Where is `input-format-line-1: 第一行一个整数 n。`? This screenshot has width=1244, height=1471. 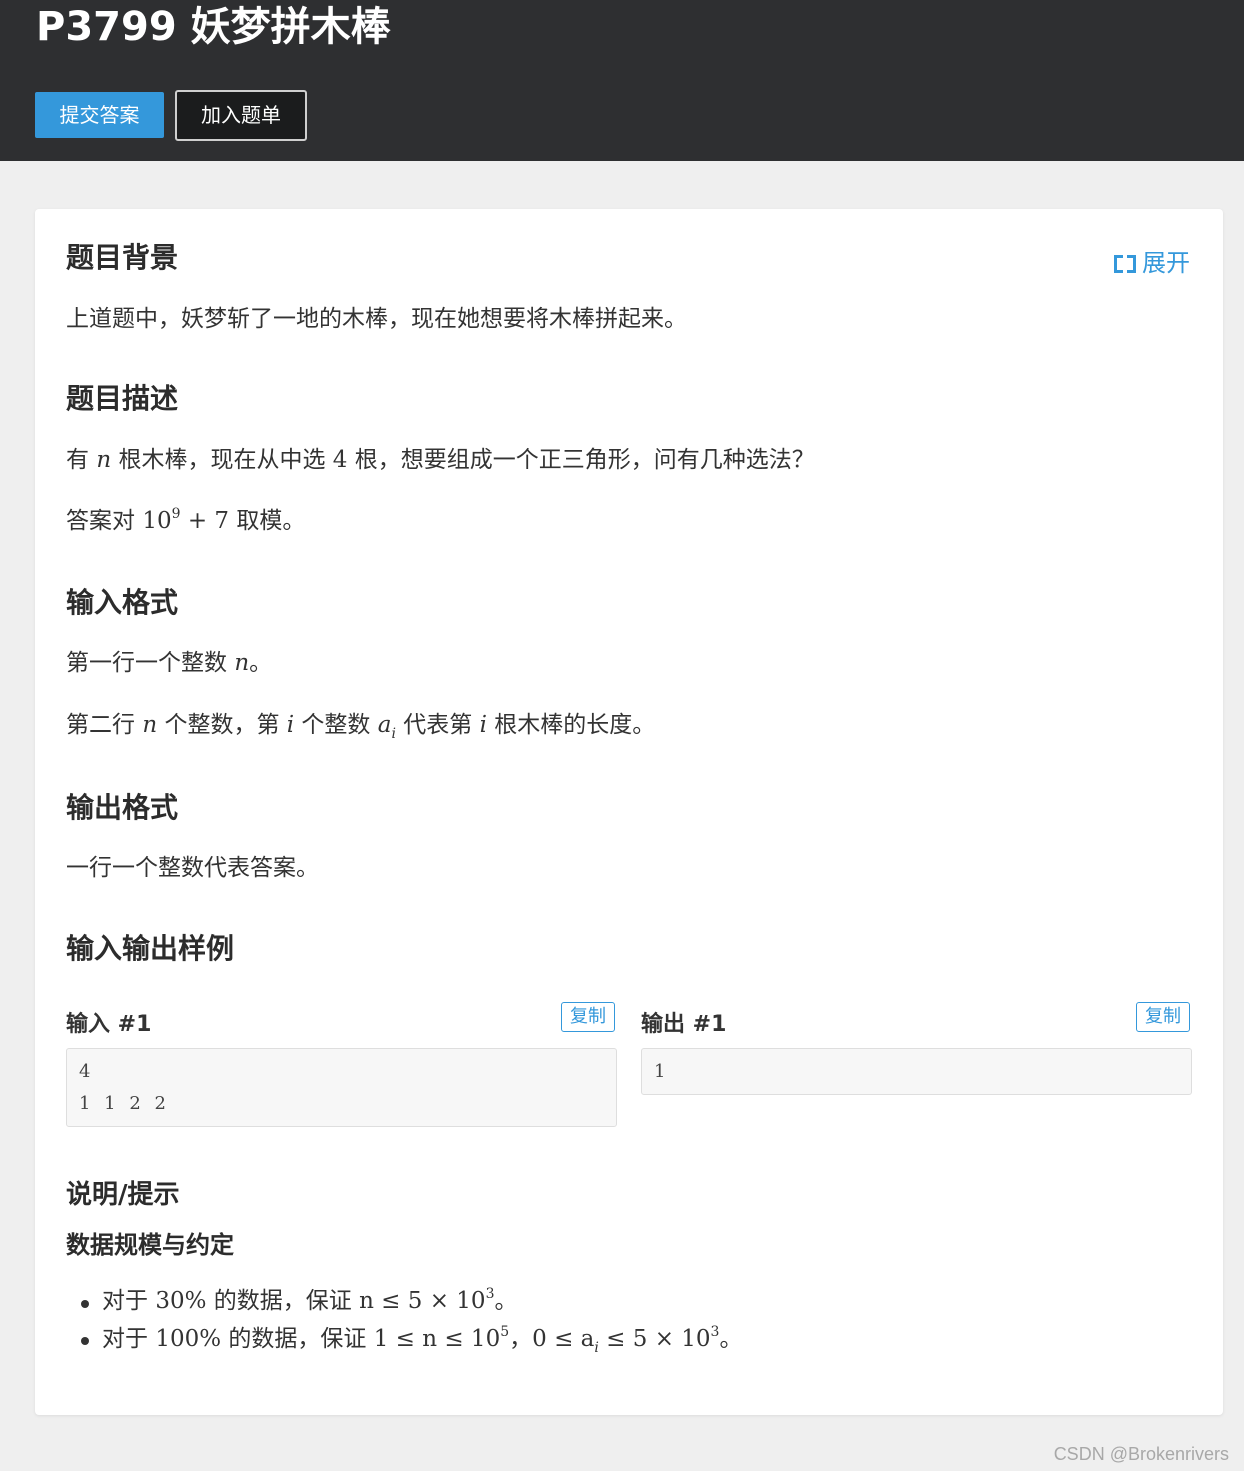
input-format-line-1: 第一行一个整数 n。 is located at coordinates (169, 663).